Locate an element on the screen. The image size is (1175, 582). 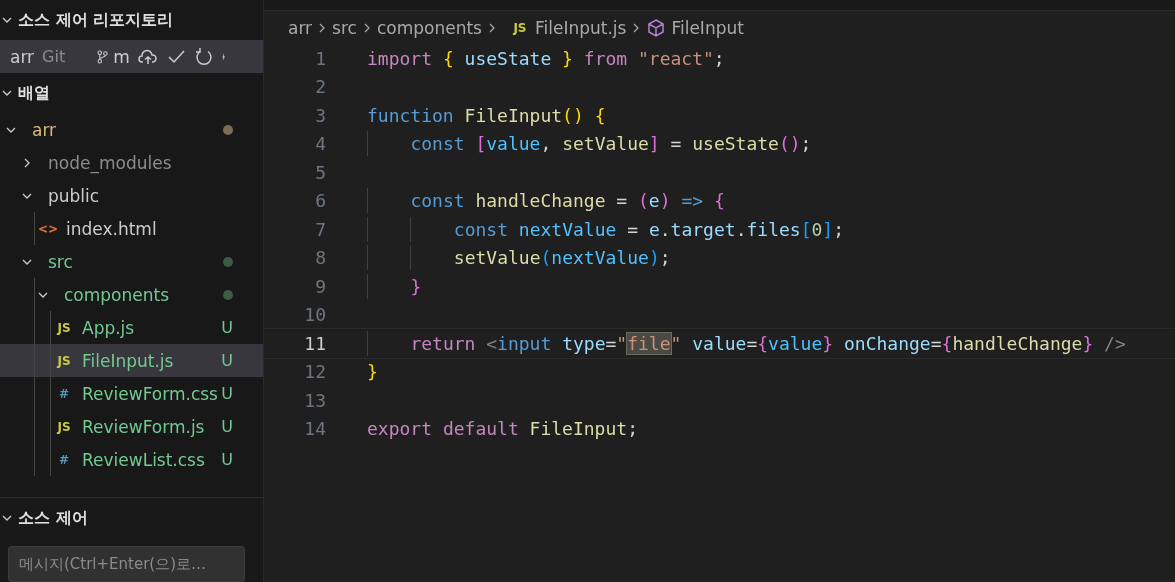
breadcrumb-item: components is located at coordinates (429, 27).